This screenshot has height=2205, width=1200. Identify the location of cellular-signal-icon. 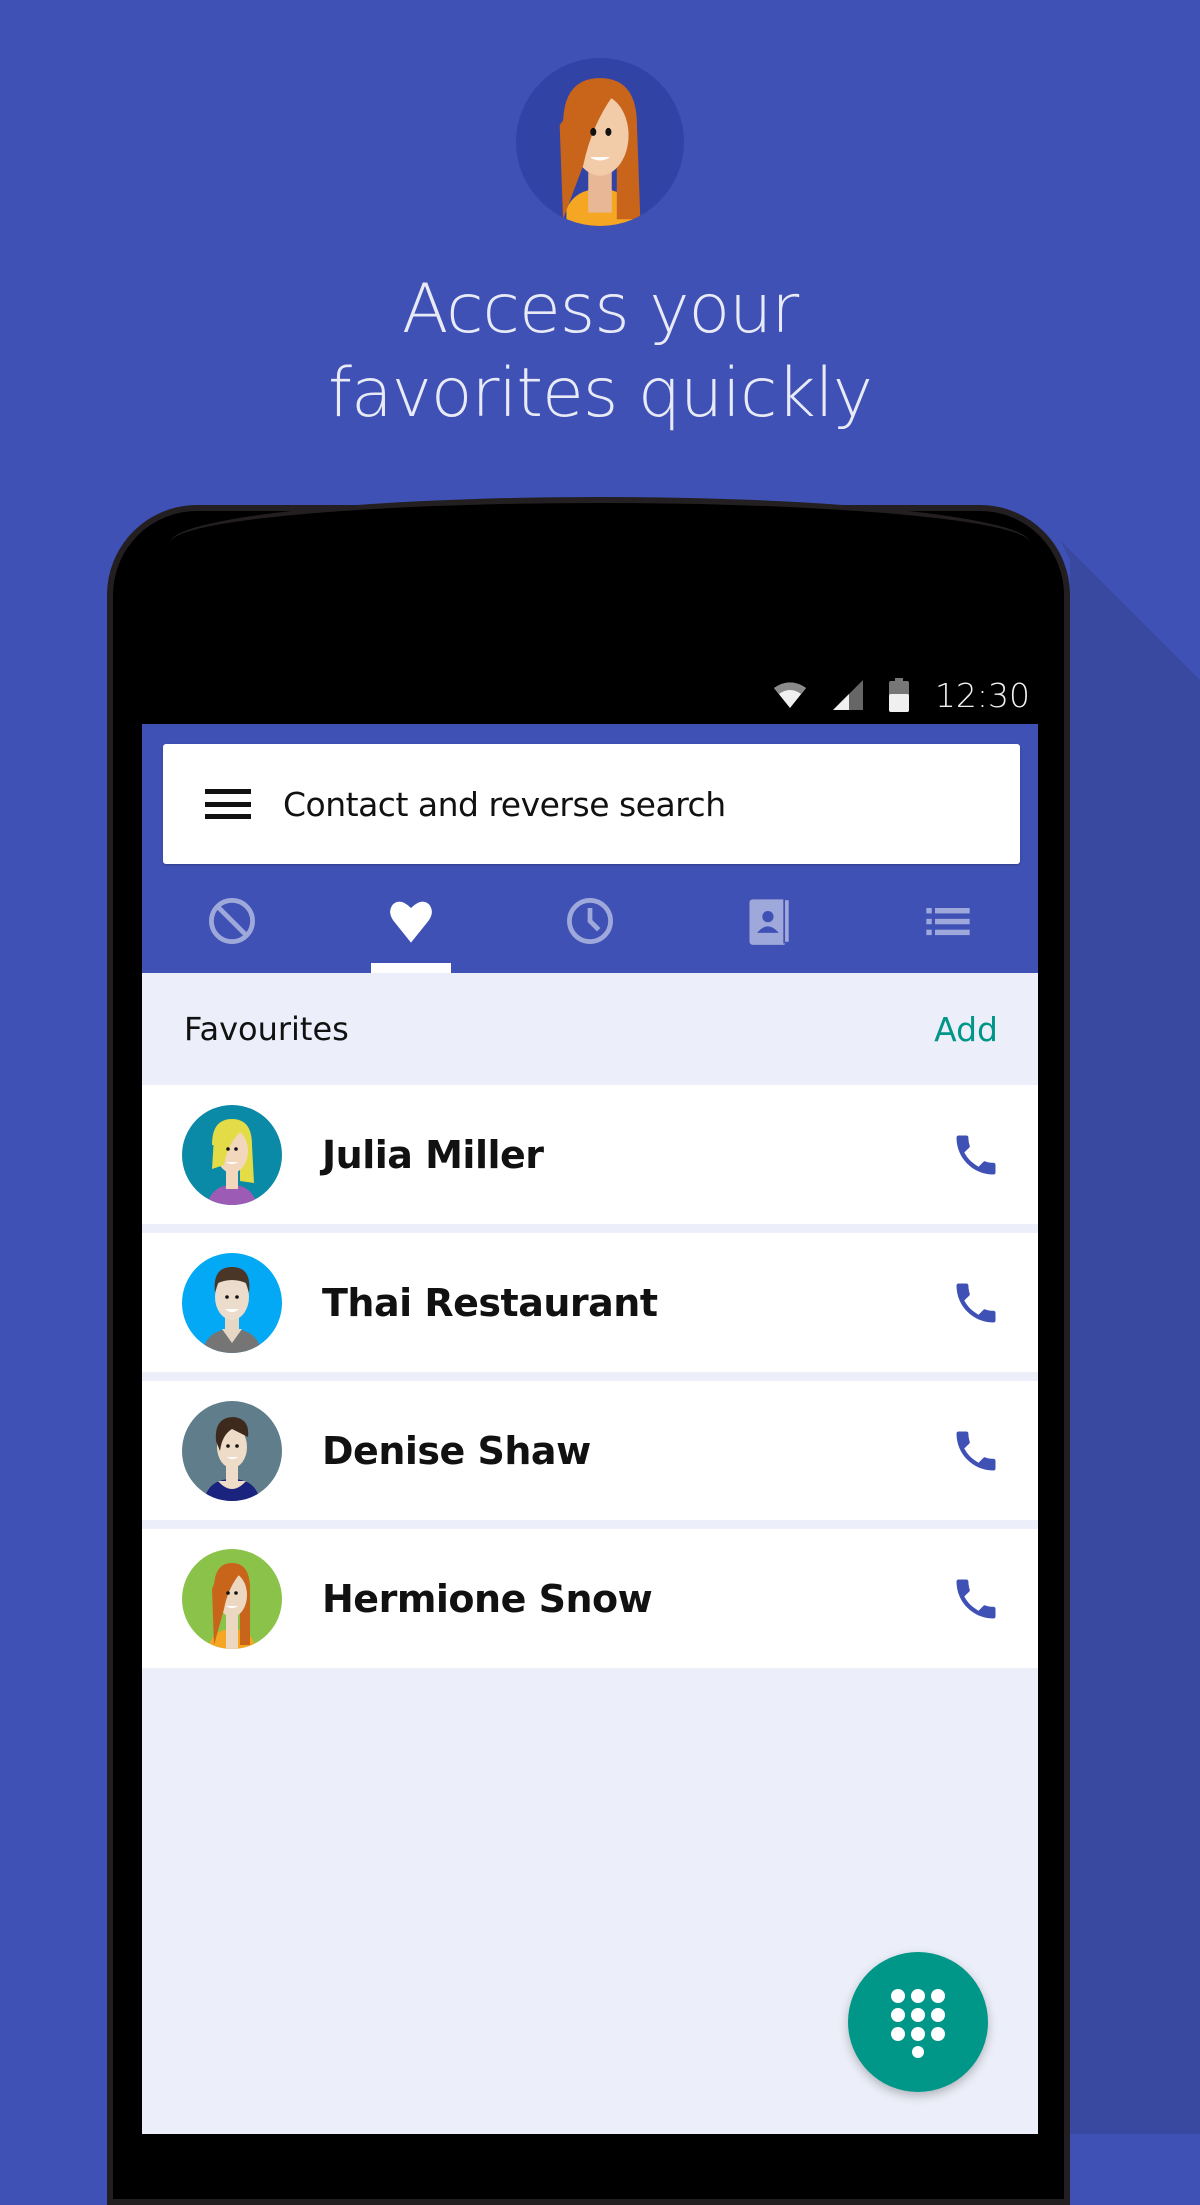
(847, 695).